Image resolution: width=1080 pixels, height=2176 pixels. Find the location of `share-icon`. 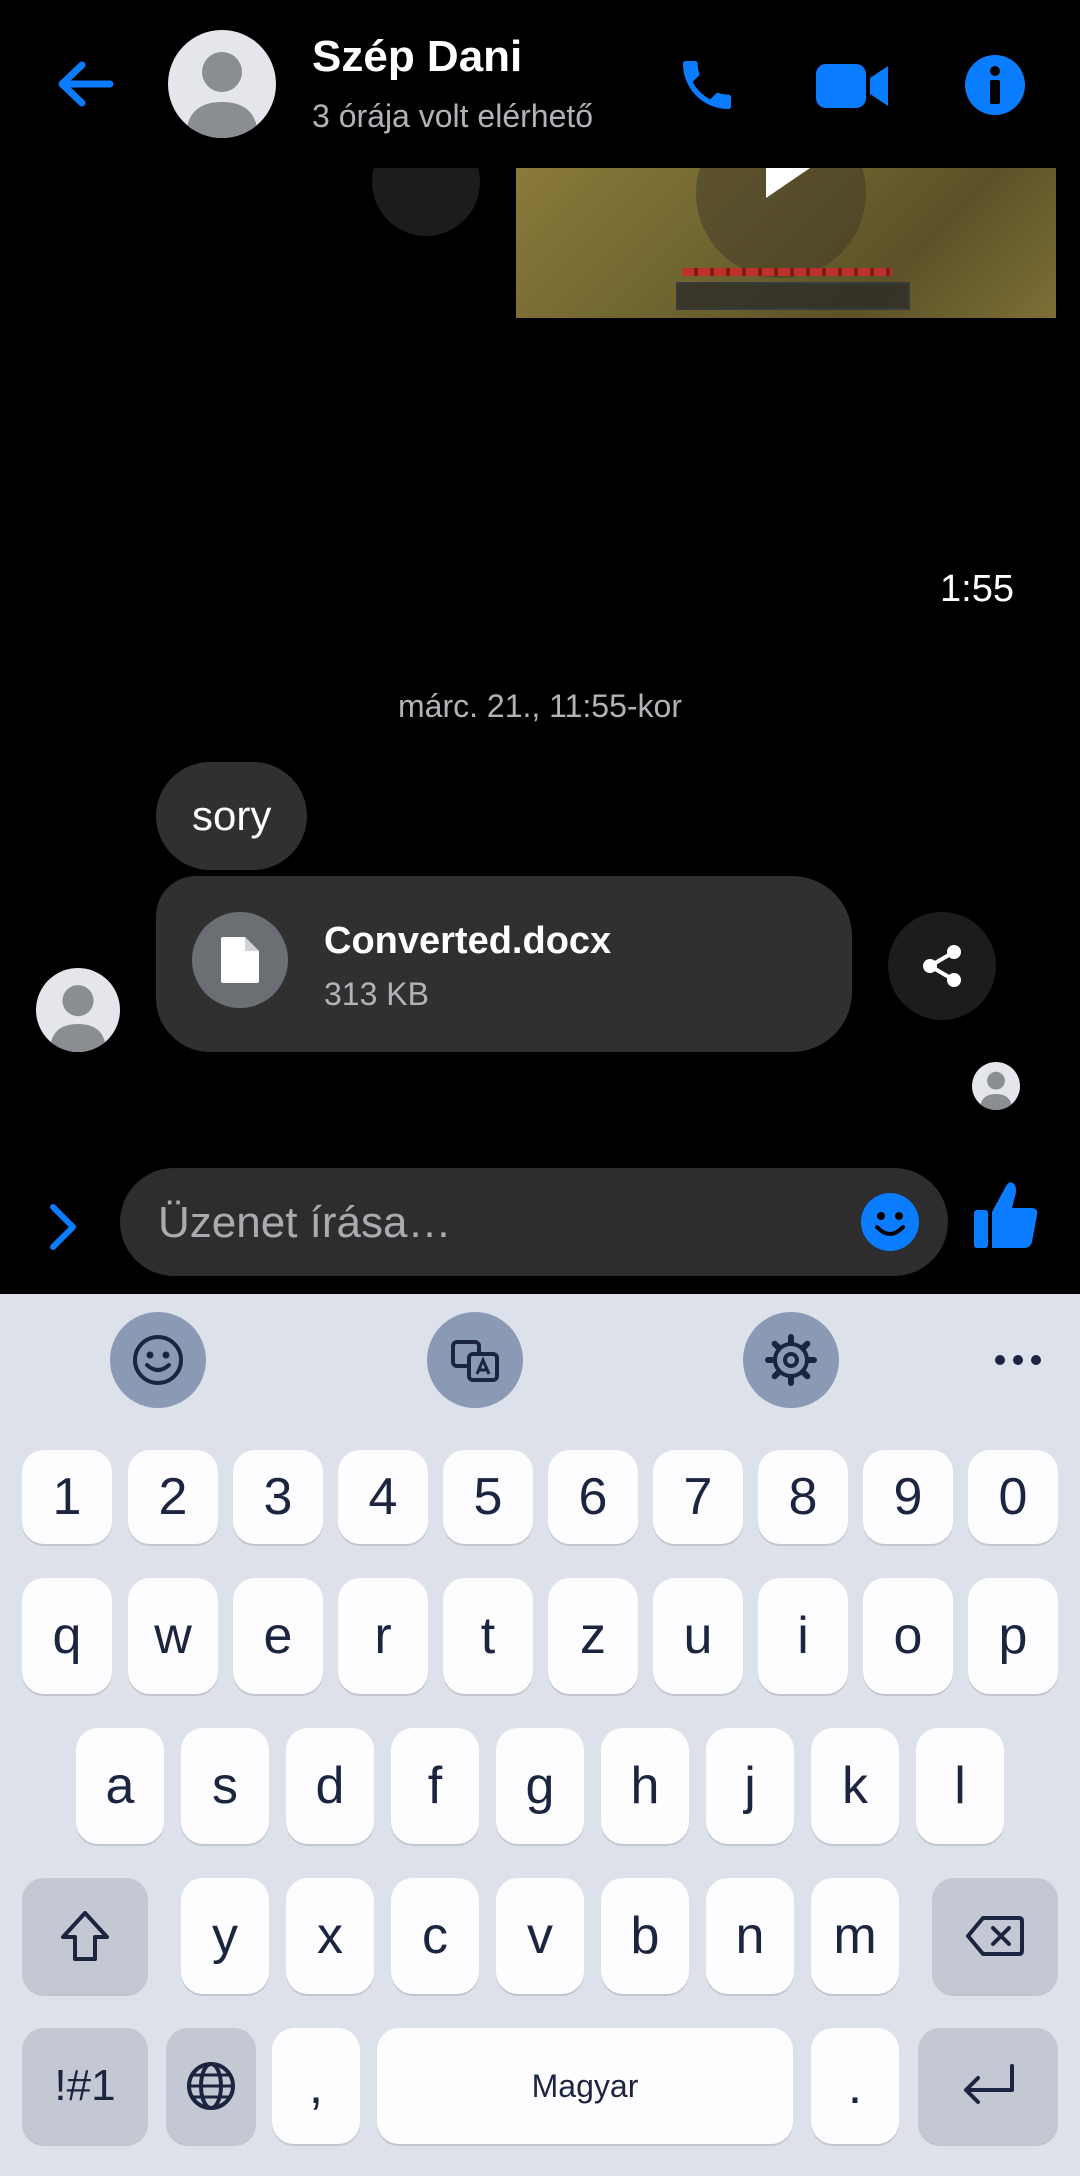

share-icon is located at coordinates (942, 966).